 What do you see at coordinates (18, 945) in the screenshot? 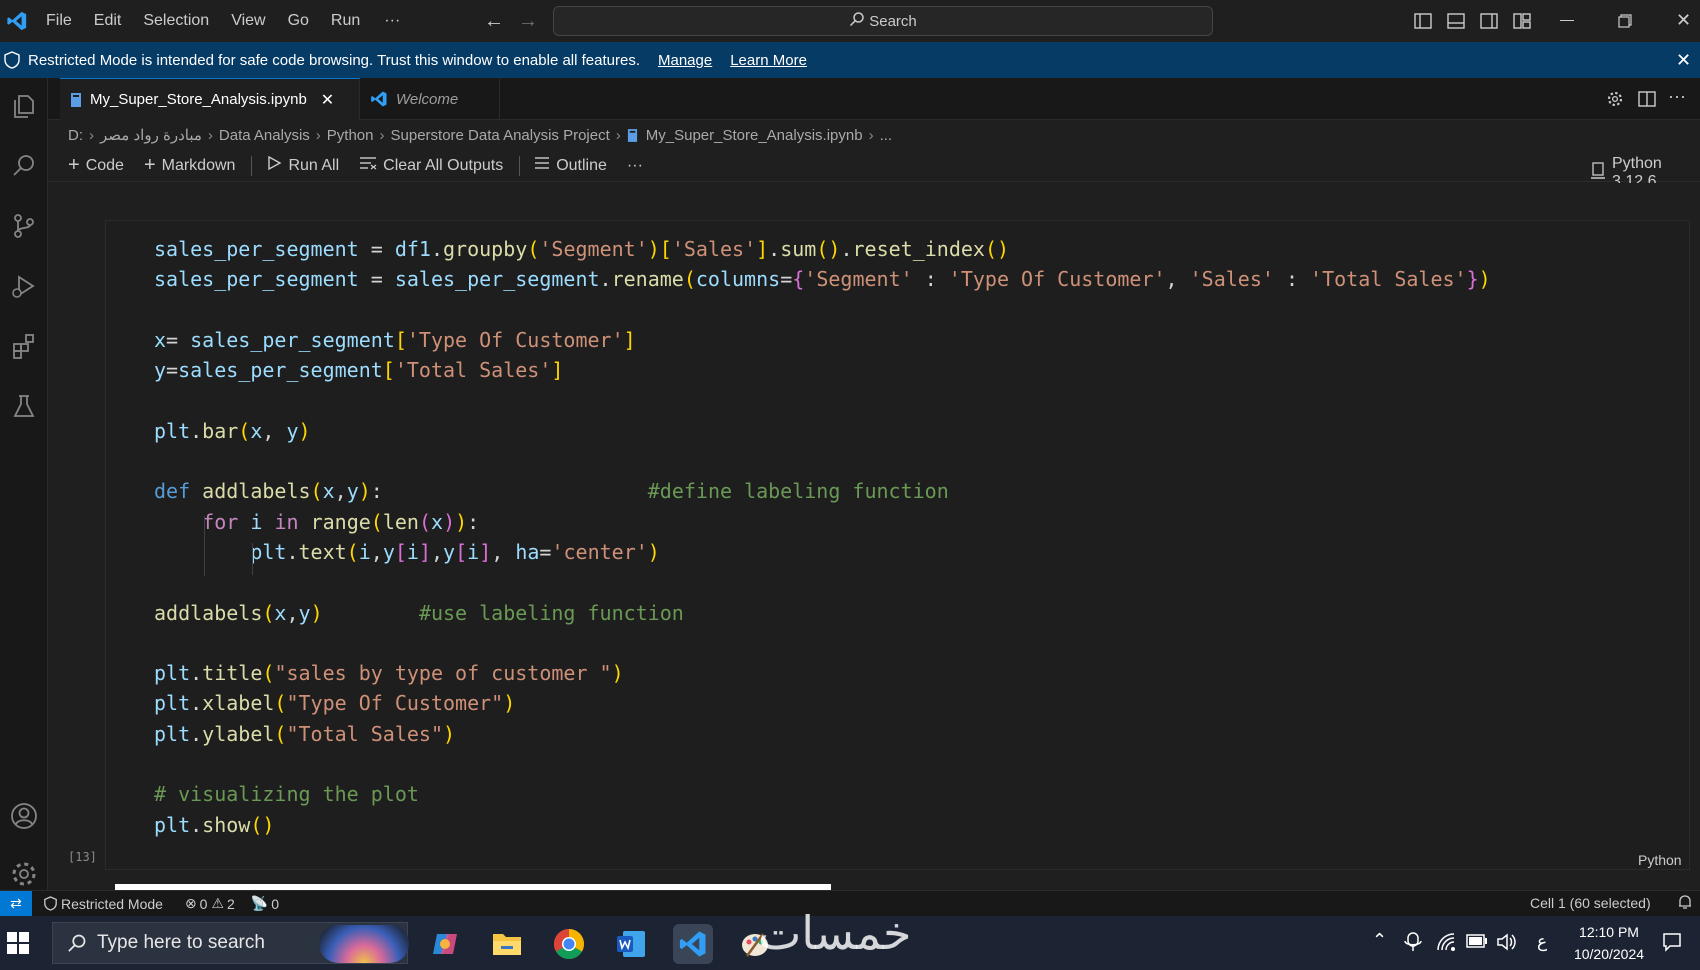
I see `windows-start-icon` at bounding box center [18, 945].